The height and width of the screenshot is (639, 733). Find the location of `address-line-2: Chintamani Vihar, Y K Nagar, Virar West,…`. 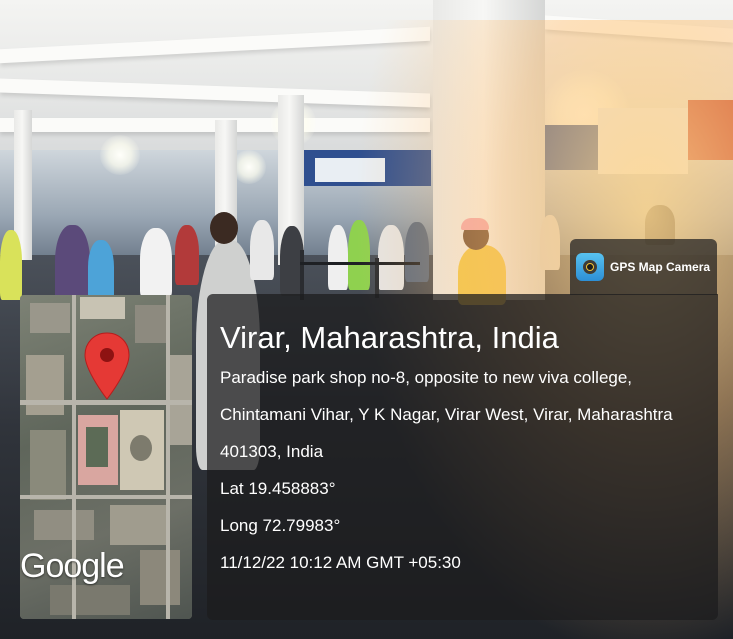

address-line-2: Chintamani Vihar, Y K Nagar, Virar West,… is located at coordinates (446, 414).